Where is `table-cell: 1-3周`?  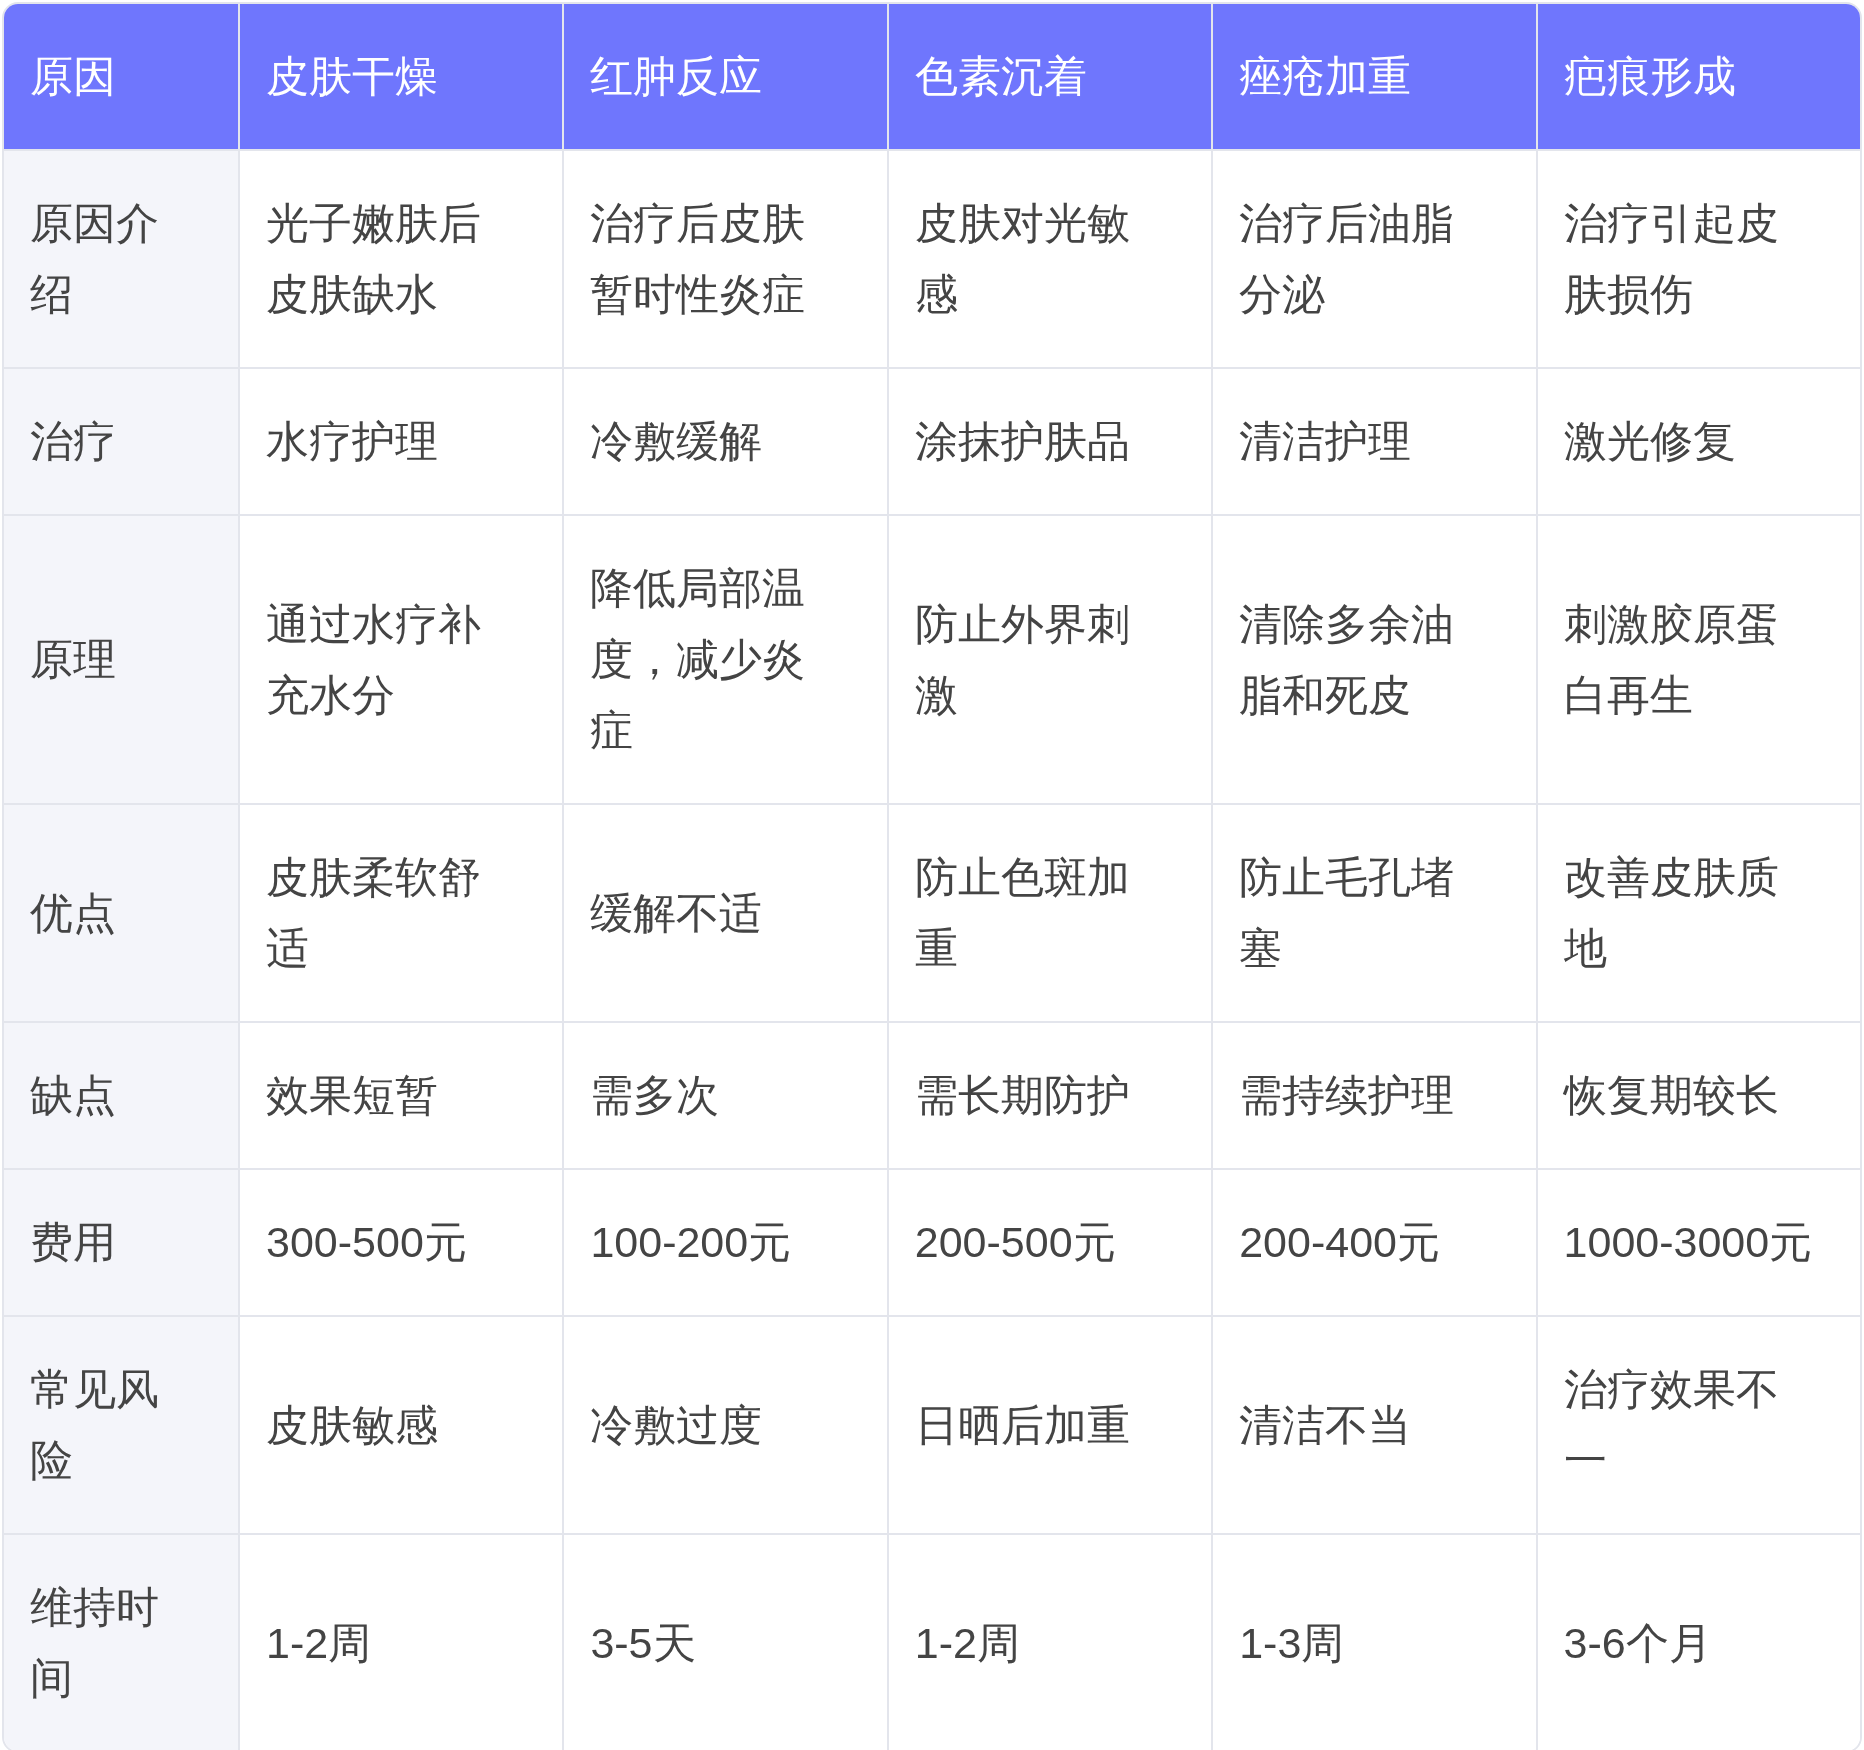
table-cell: 1-3周 is located at coordinates (1373, 1641).